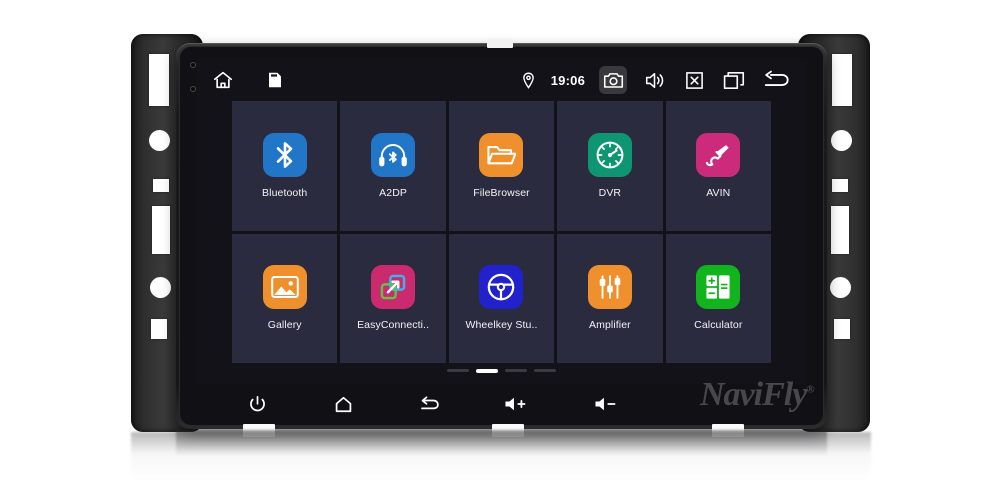 Image resolution: width=1000 pixels, height=500 pixels. I want to click on app-label: Bluetooth, so click(285, 192).